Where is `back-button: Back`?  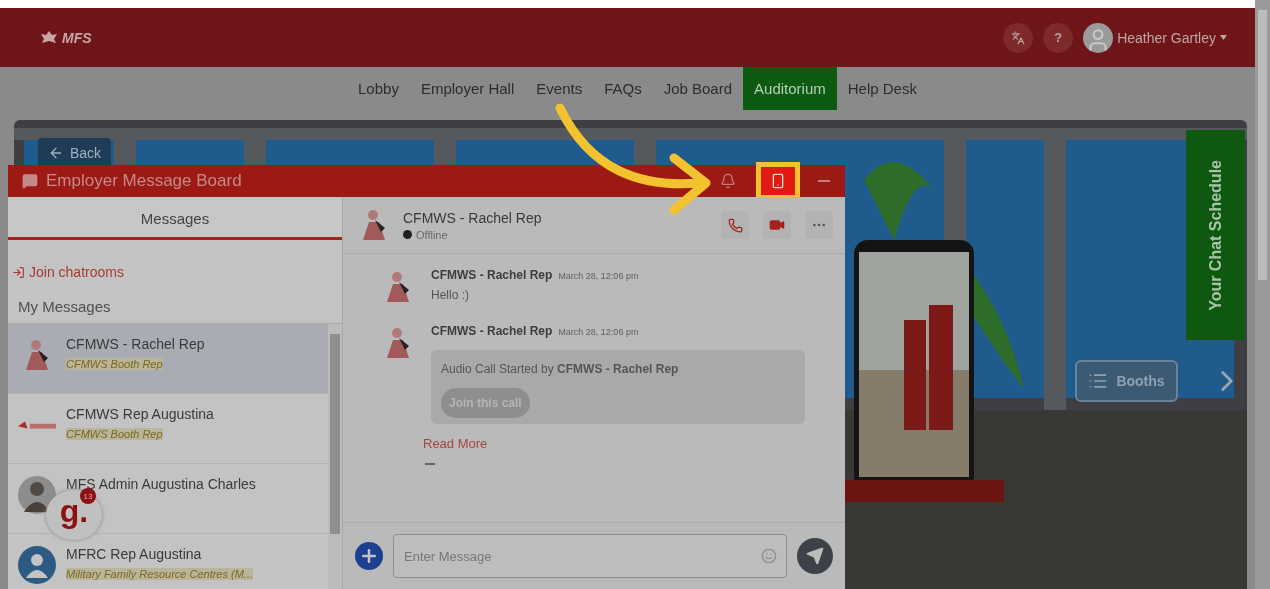
back-button: Back is located at coordinates (75, 153).